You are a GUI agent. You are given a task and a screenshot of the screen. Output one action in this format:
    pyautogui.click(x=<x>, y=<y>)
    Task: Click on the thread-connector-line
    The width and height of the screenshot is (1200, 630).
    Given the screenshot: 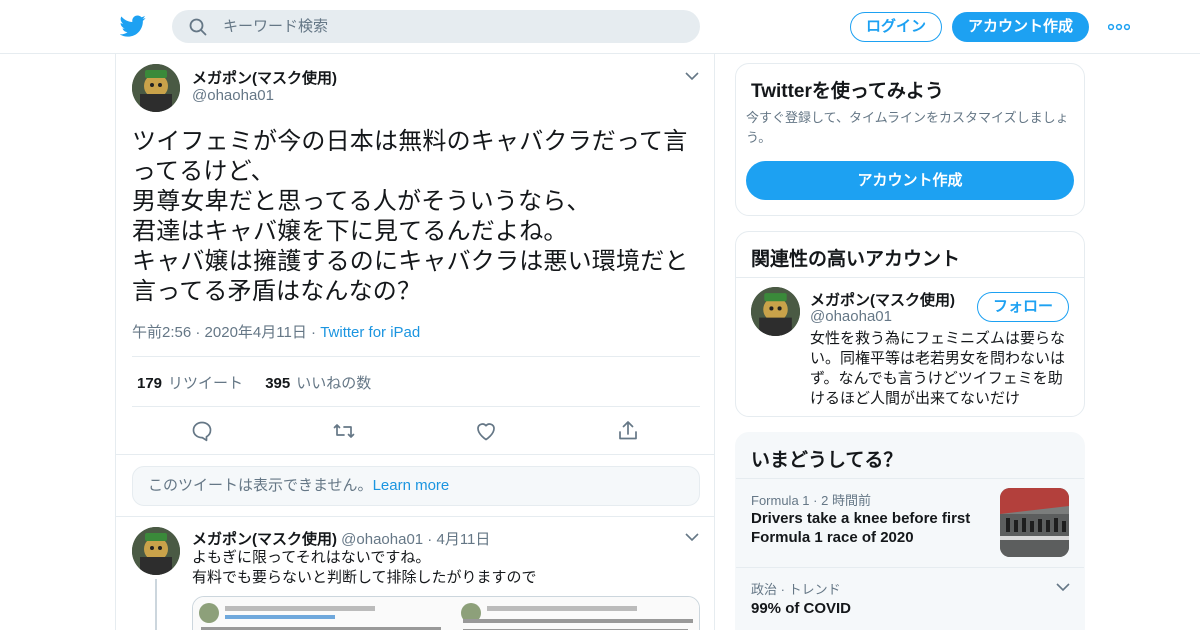 What is the action you would take?
    pyautogui.click(x=156, y=604)
    